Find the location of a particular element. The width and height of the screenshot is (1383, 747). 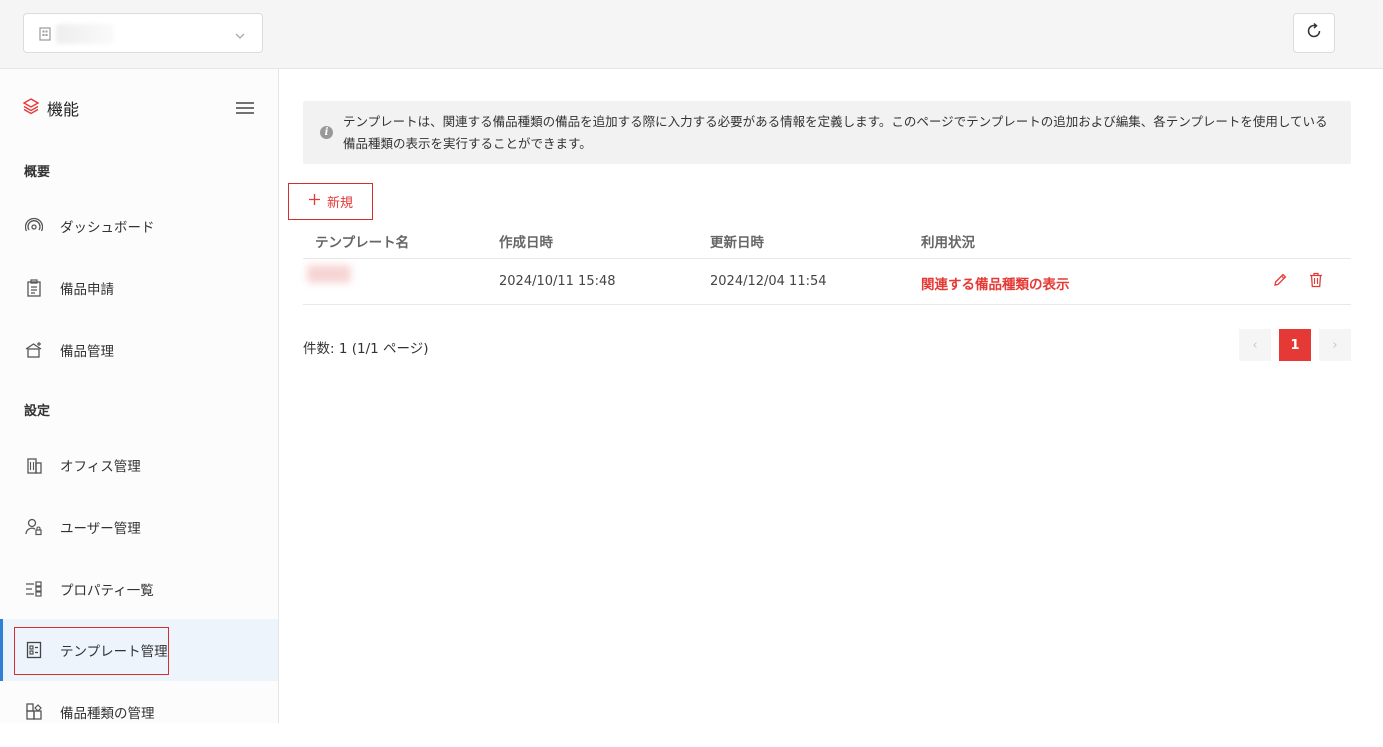

updated-date: 2024/12/04 11:54 is located at coordinates (768, 281).